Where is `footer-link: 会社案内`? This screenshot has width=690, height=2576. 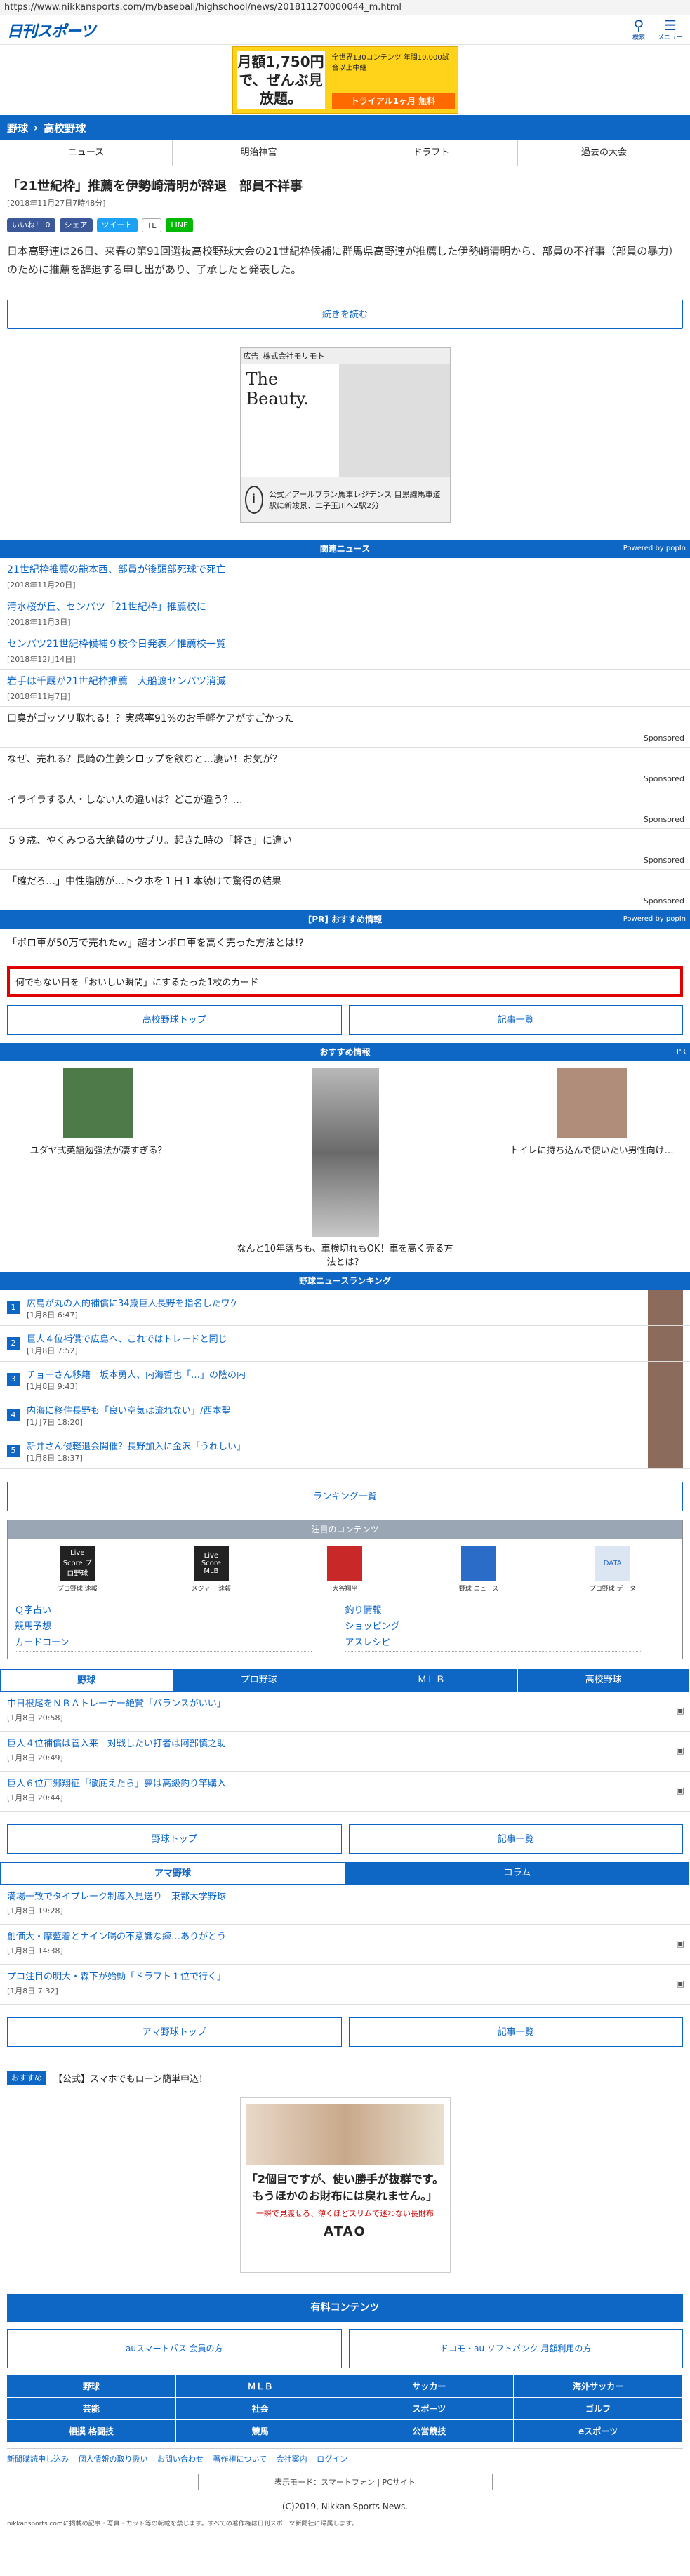
footer-link: 会社案内 is located at coordinates (292, 2460).